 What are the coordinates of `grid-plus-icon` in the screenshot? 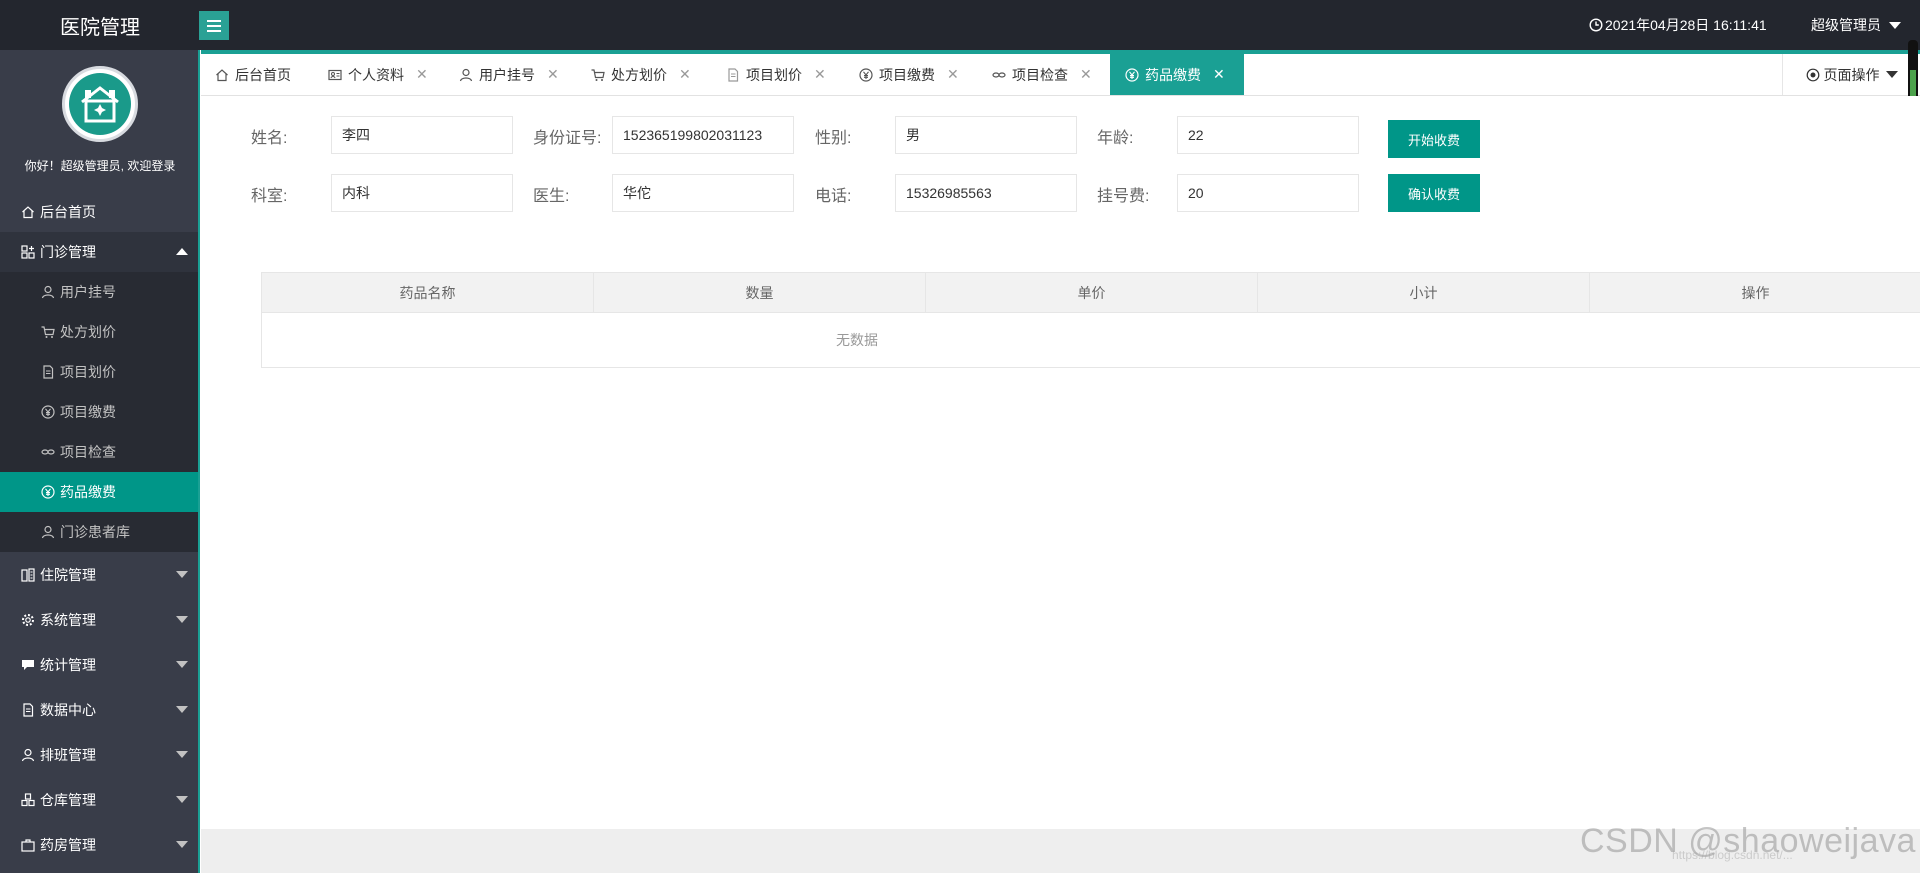 It's located at (28, 252).